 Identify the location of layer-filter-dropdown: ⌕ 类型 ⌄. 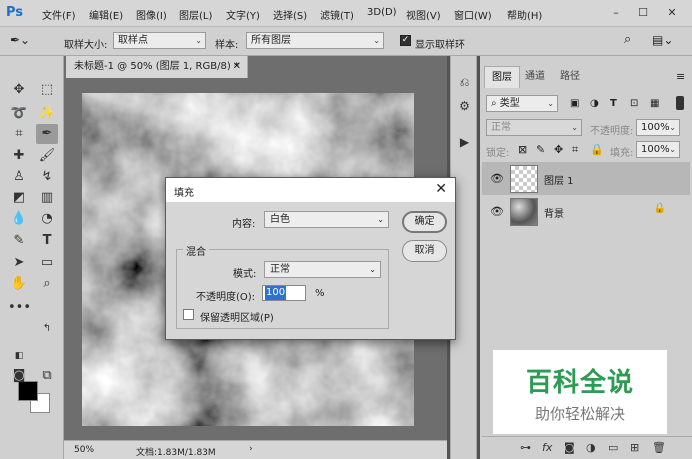
(522, 103).